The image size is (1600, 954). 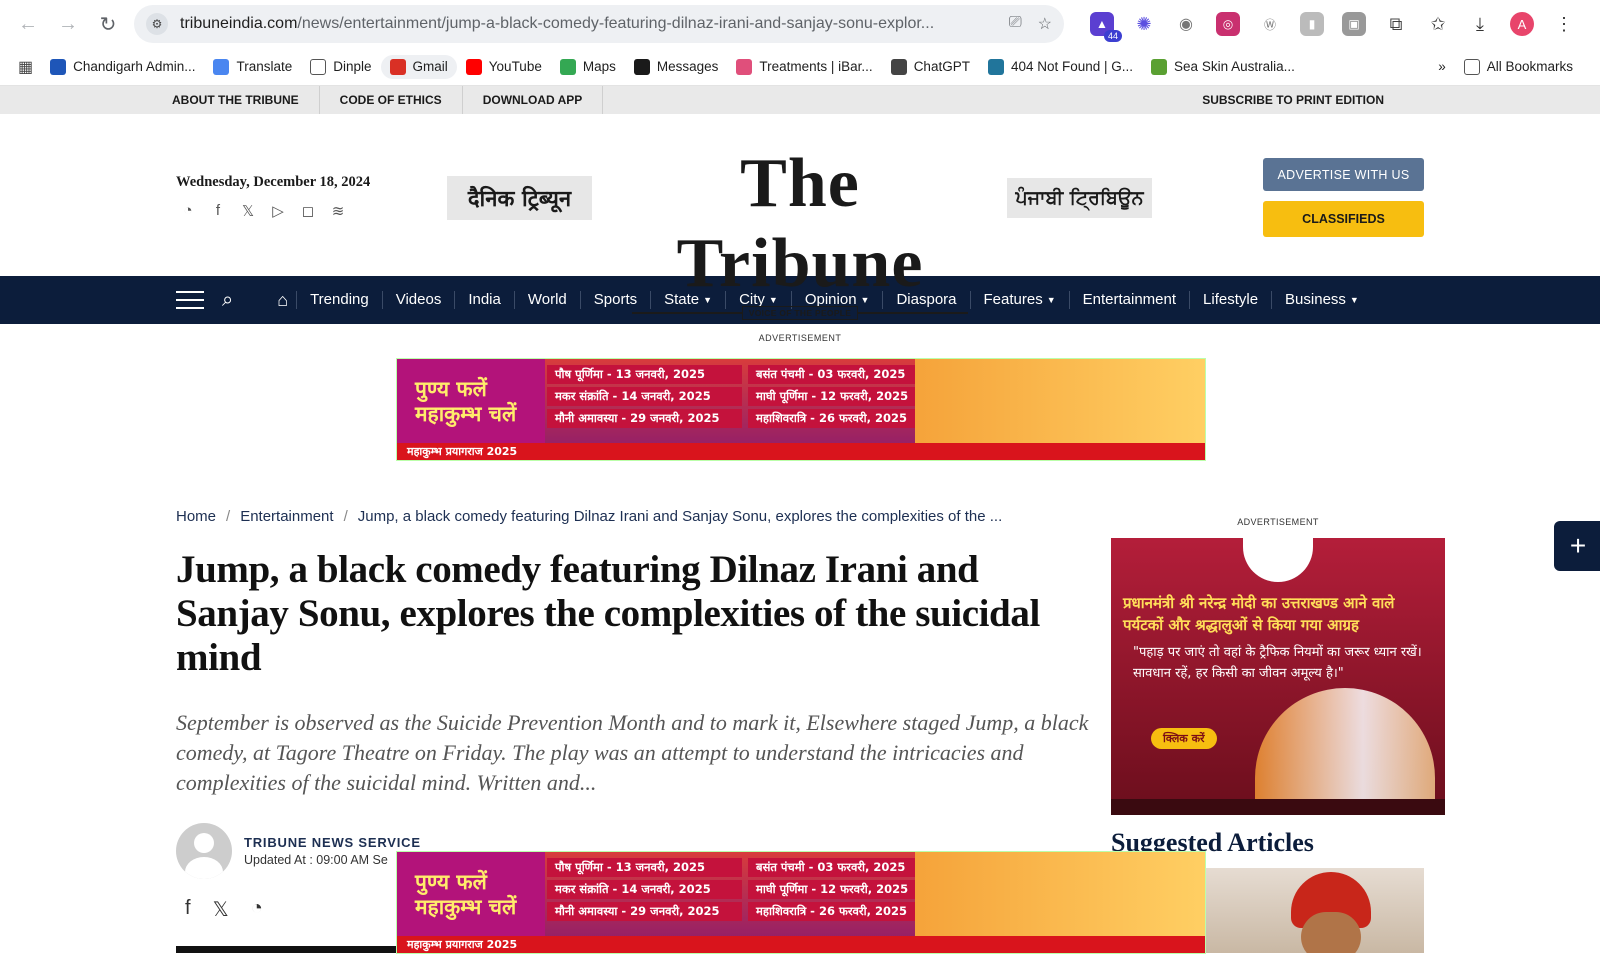 What do you see at coordinates (157, 24) in the screenshot?
I see `site-settings-icon: ⚙` at bounding box center [157, 24].